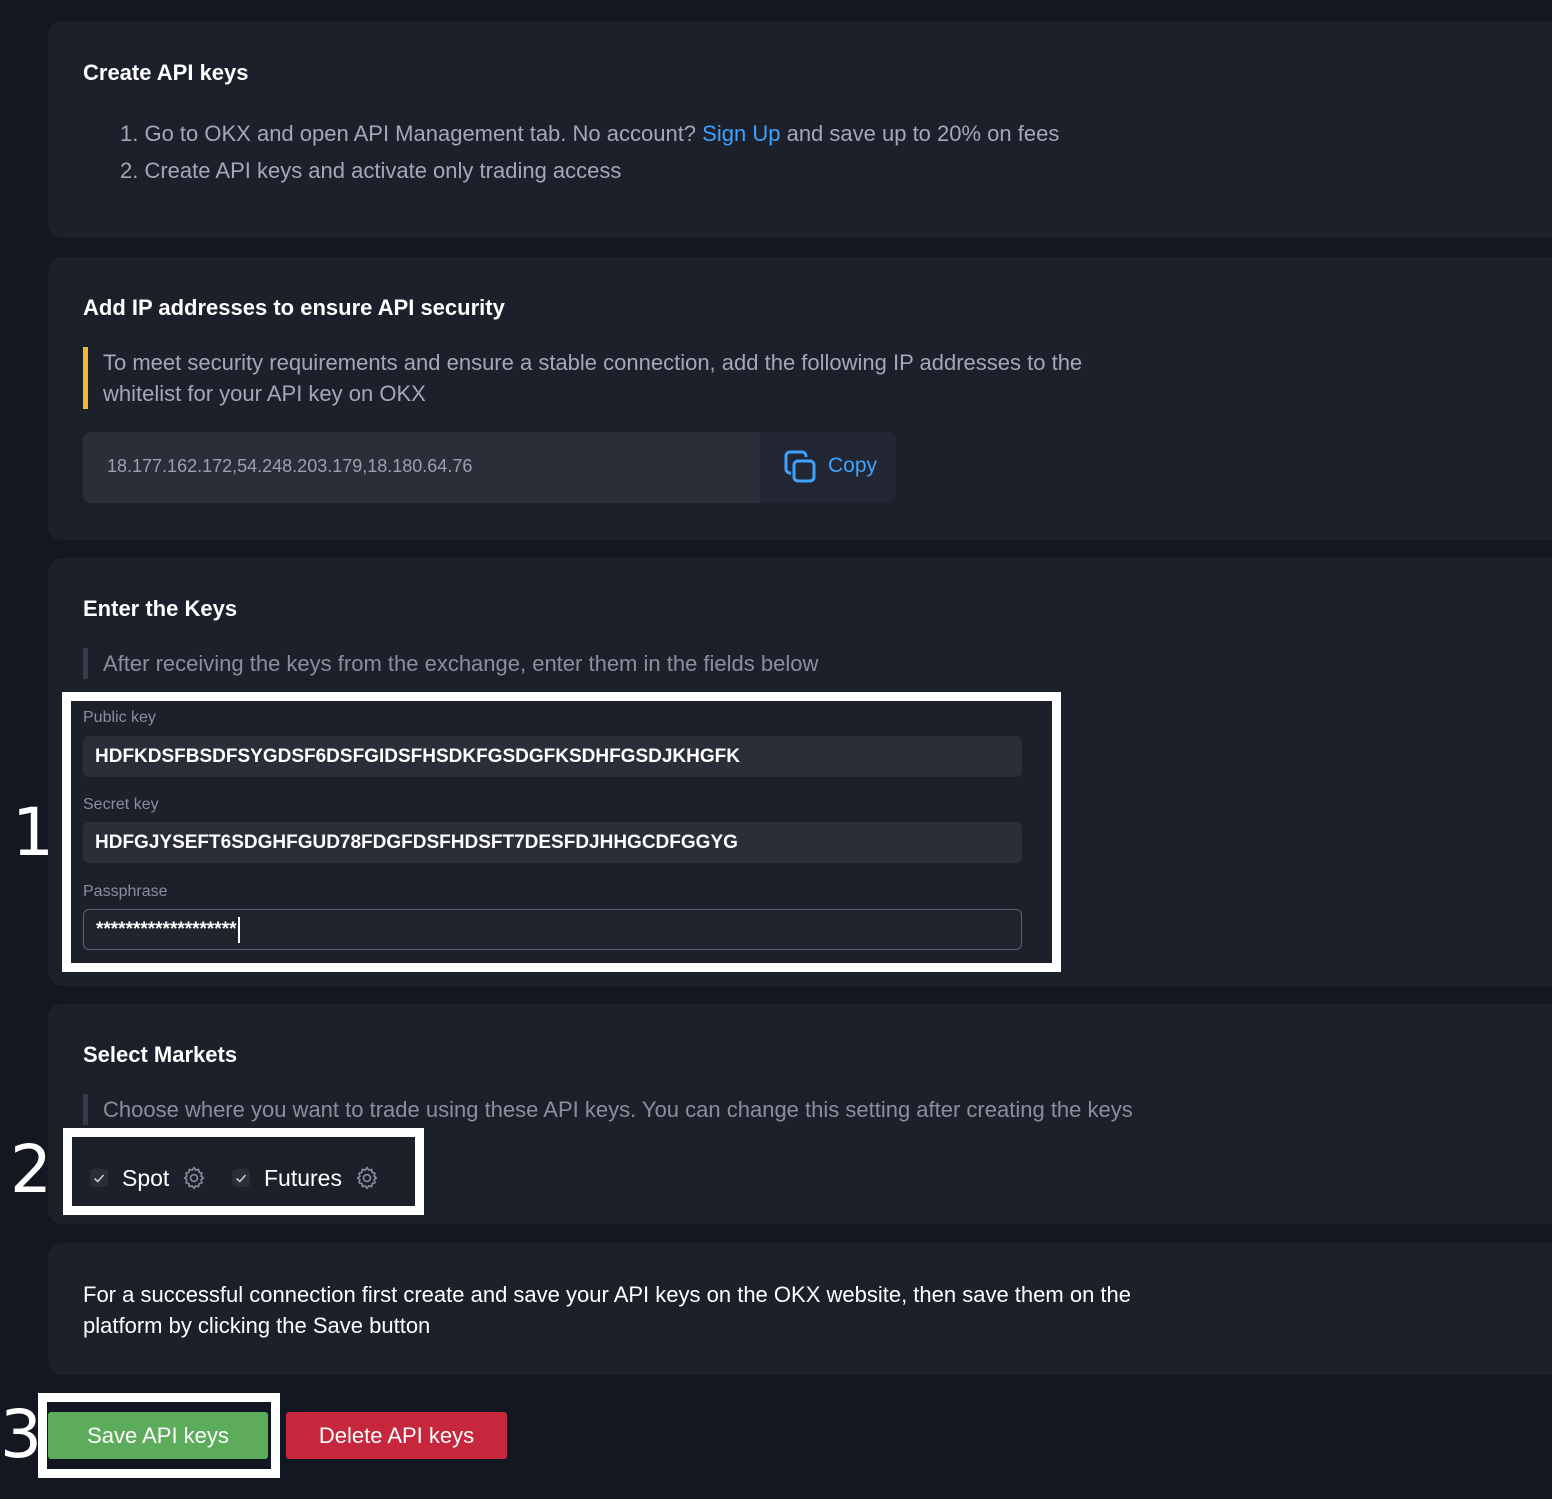 Image resolution: width=1552 pixels, height=1499 pixels. I want to click on spot-checkbox, so click(99, 1178).